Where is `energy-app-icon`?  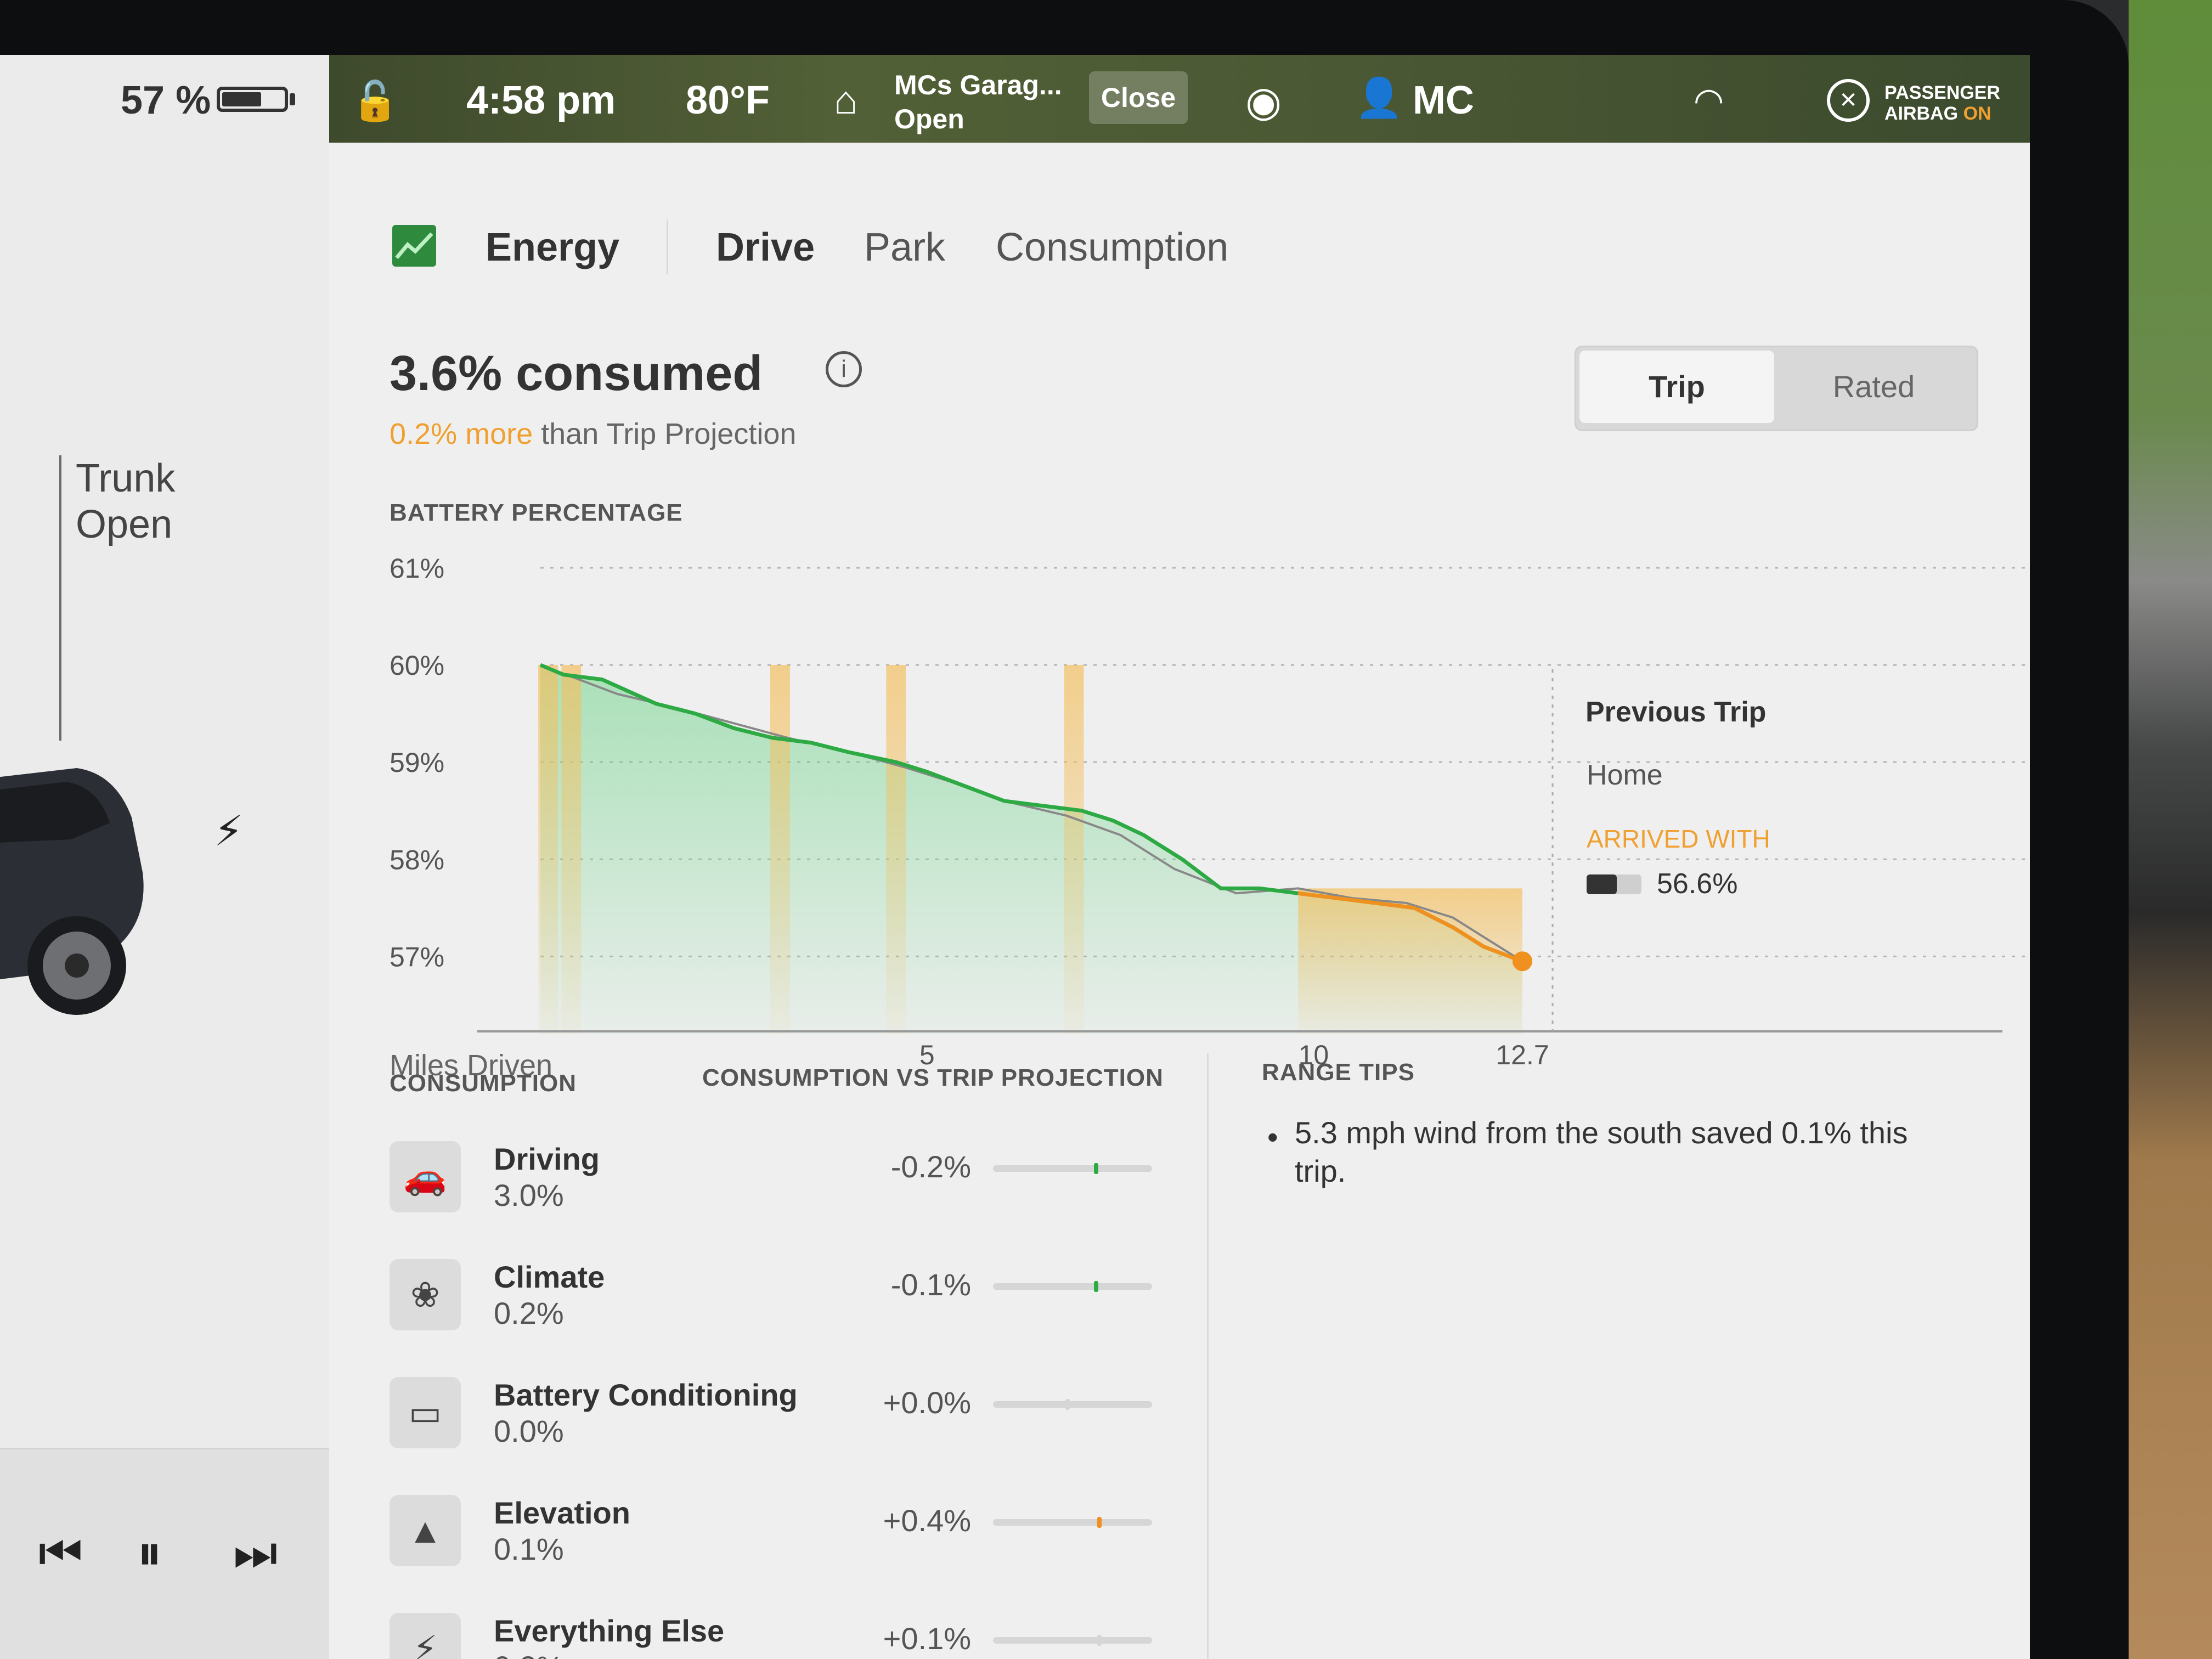
energy-app-icon is located at coordinates (414, 246).